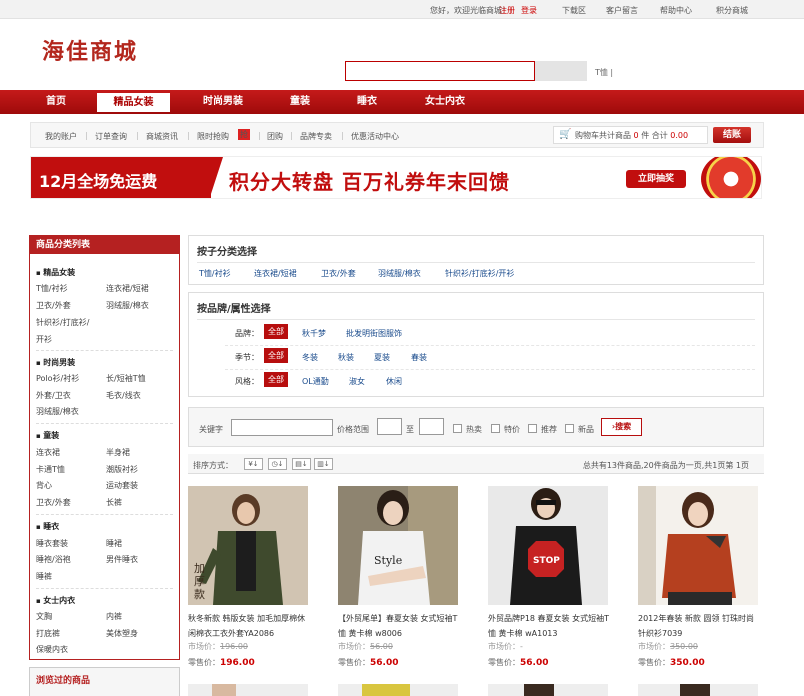 Image resolution: width=804 pixels, height=696 pixels. What do you see at coordinates (276, 379) in the screenshot?
I see `style-all-option: 全部` at bounding box center [276, 379].